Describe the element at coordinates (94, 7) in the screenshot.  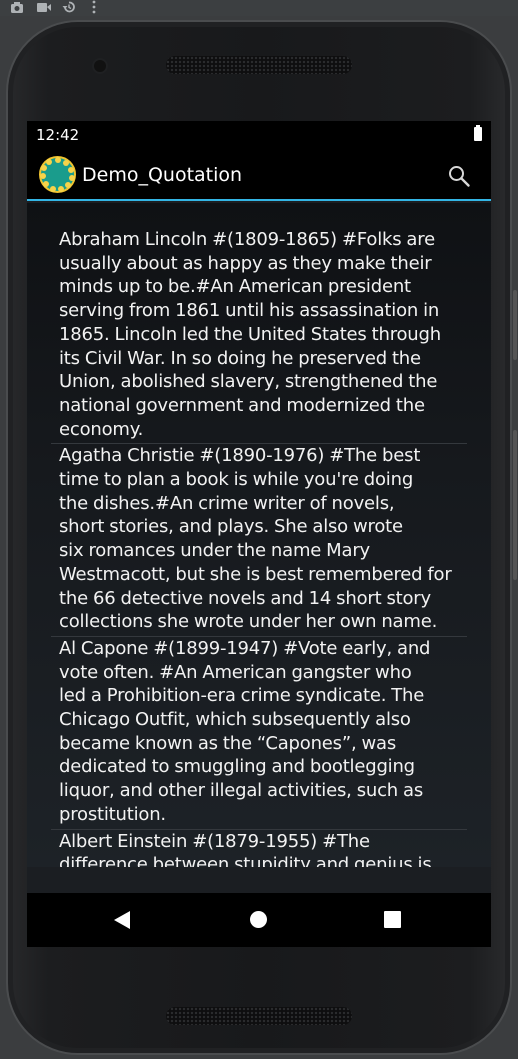
I see `more-vert-icon` at that location.